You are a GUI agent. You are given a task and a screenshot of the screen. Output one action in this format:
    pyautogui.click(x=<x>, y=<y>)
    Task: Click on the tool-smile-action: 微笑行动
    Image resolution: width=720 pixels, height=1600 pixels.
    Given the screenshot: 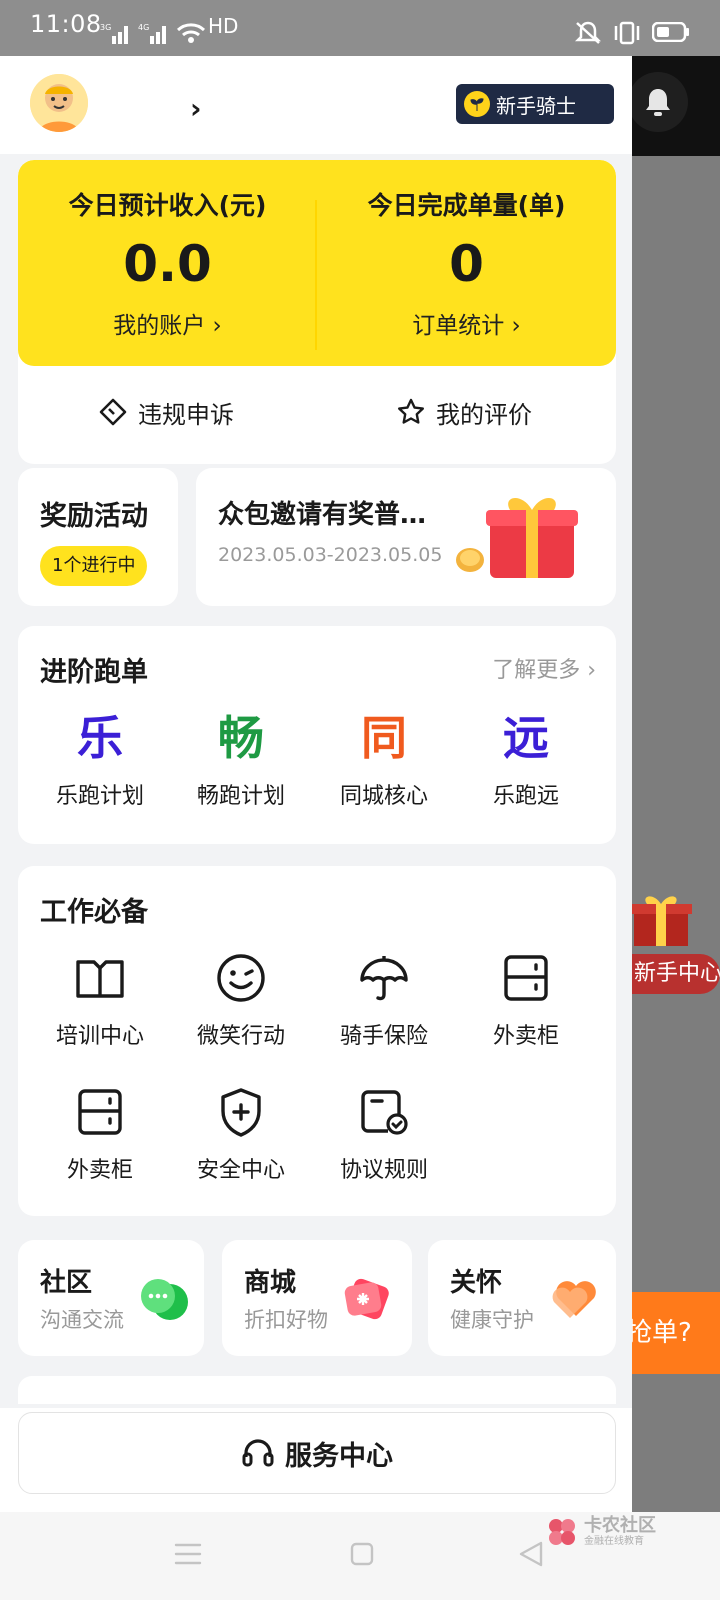 What is the action you would take?
    pyautogui.click(x=241, y=1000)
    